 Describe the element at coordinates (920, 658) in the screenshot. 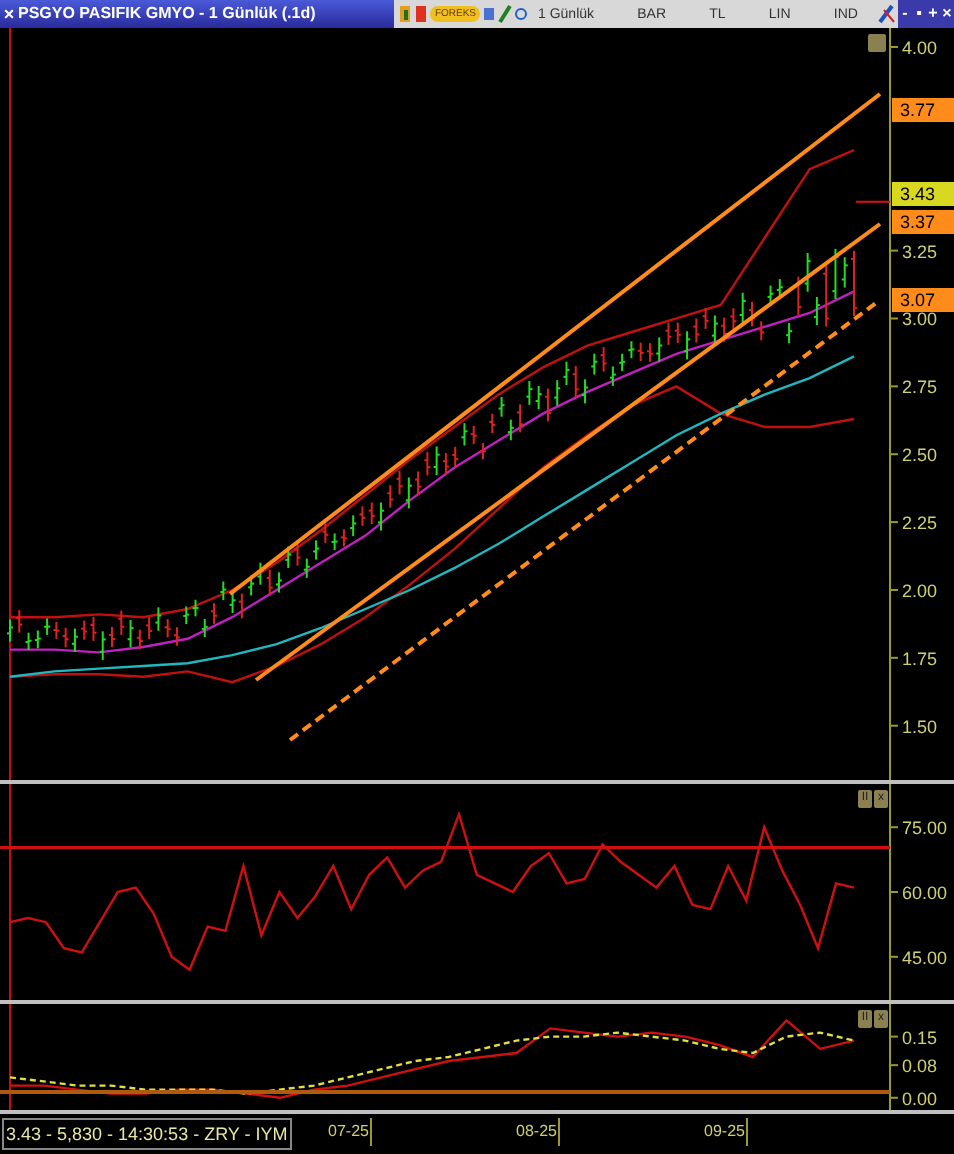

I see `axis-label: 1.75` at that location.